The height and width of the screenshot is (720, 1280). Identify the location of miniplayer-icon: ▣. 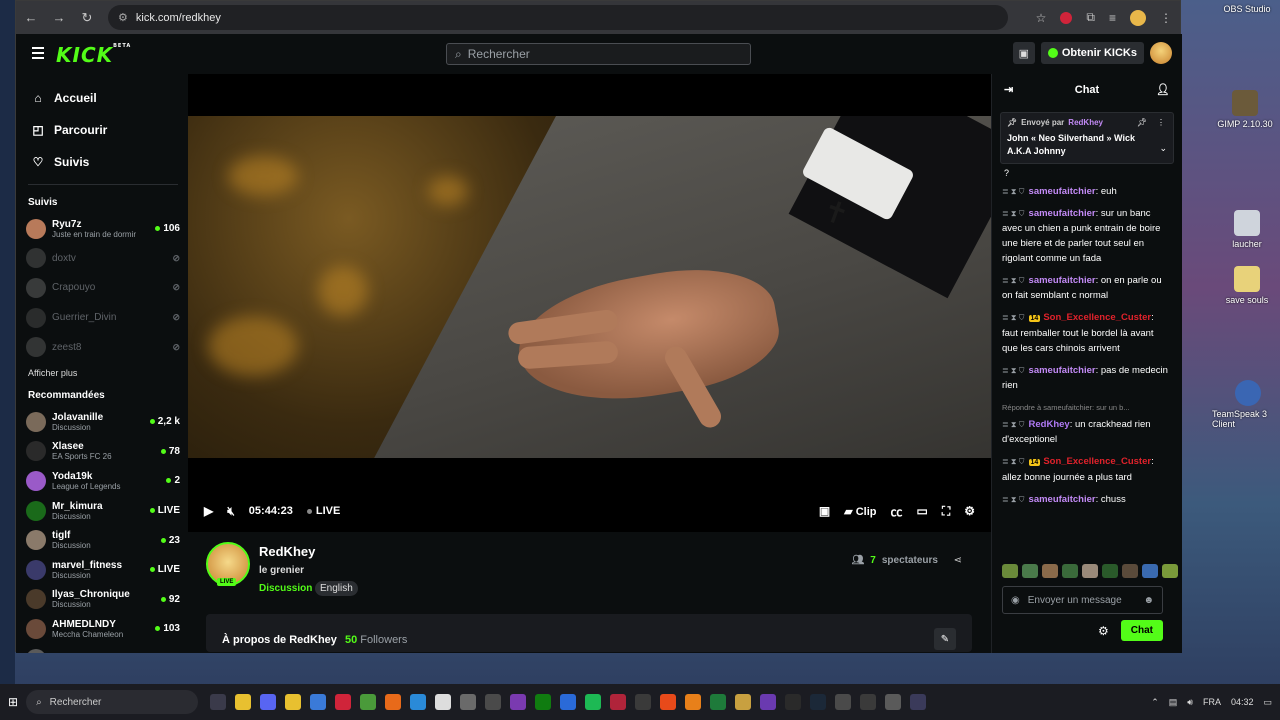
(824, 511).